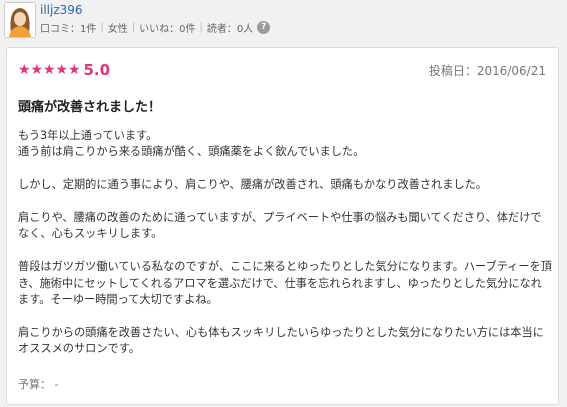 This screenshot has height=407, width=567. Describe the element at coordinates (487, 71) in the screenshot. I see `posted-date: 投稿日：2016/06/21` at that location.